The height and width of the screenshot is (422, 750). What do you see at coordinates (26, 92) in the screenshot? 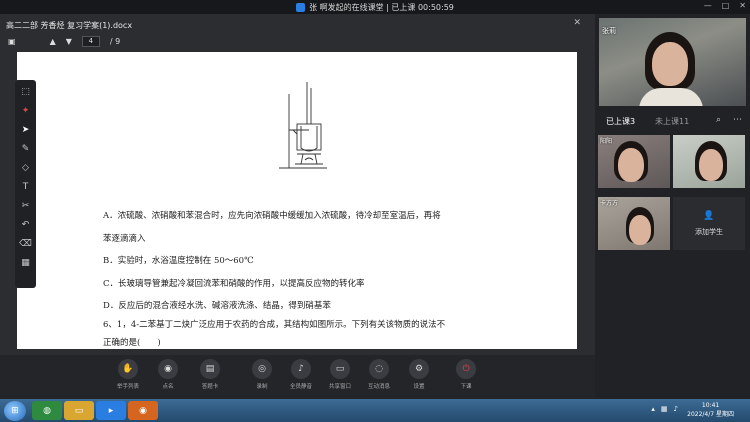
I see `select-area-icon: ⬚` at bounding box center [26, 92].